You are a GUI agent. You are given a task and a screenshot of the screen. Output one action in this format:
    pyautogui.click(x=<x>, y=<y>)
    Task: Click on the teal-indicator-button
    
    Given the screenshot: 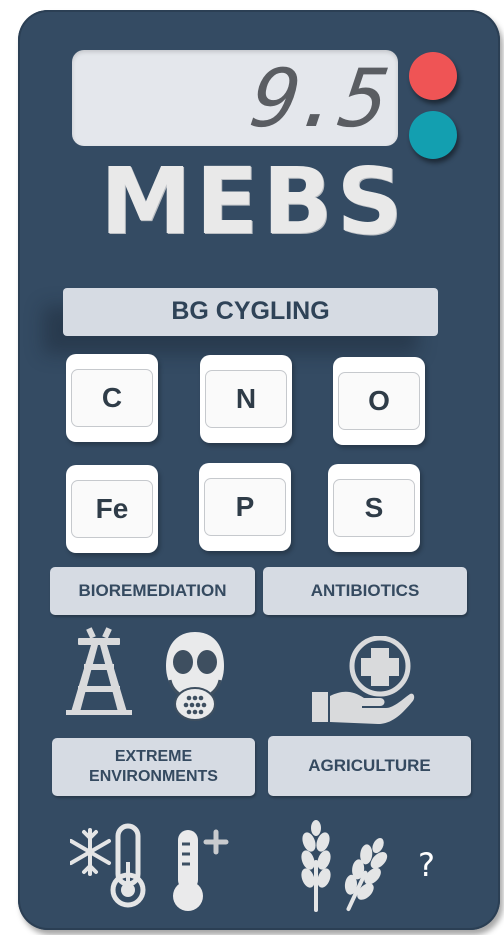 What is the action you would take?
    pyautogui.click(x=433, y=135)
    